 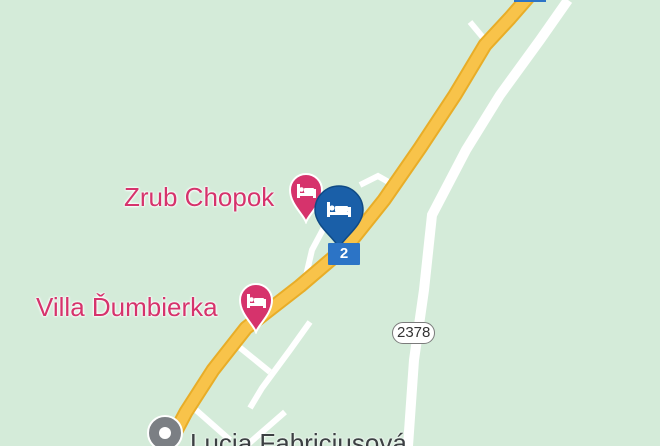 I want to click on place-pin-icon, so click(x=165, y=430).